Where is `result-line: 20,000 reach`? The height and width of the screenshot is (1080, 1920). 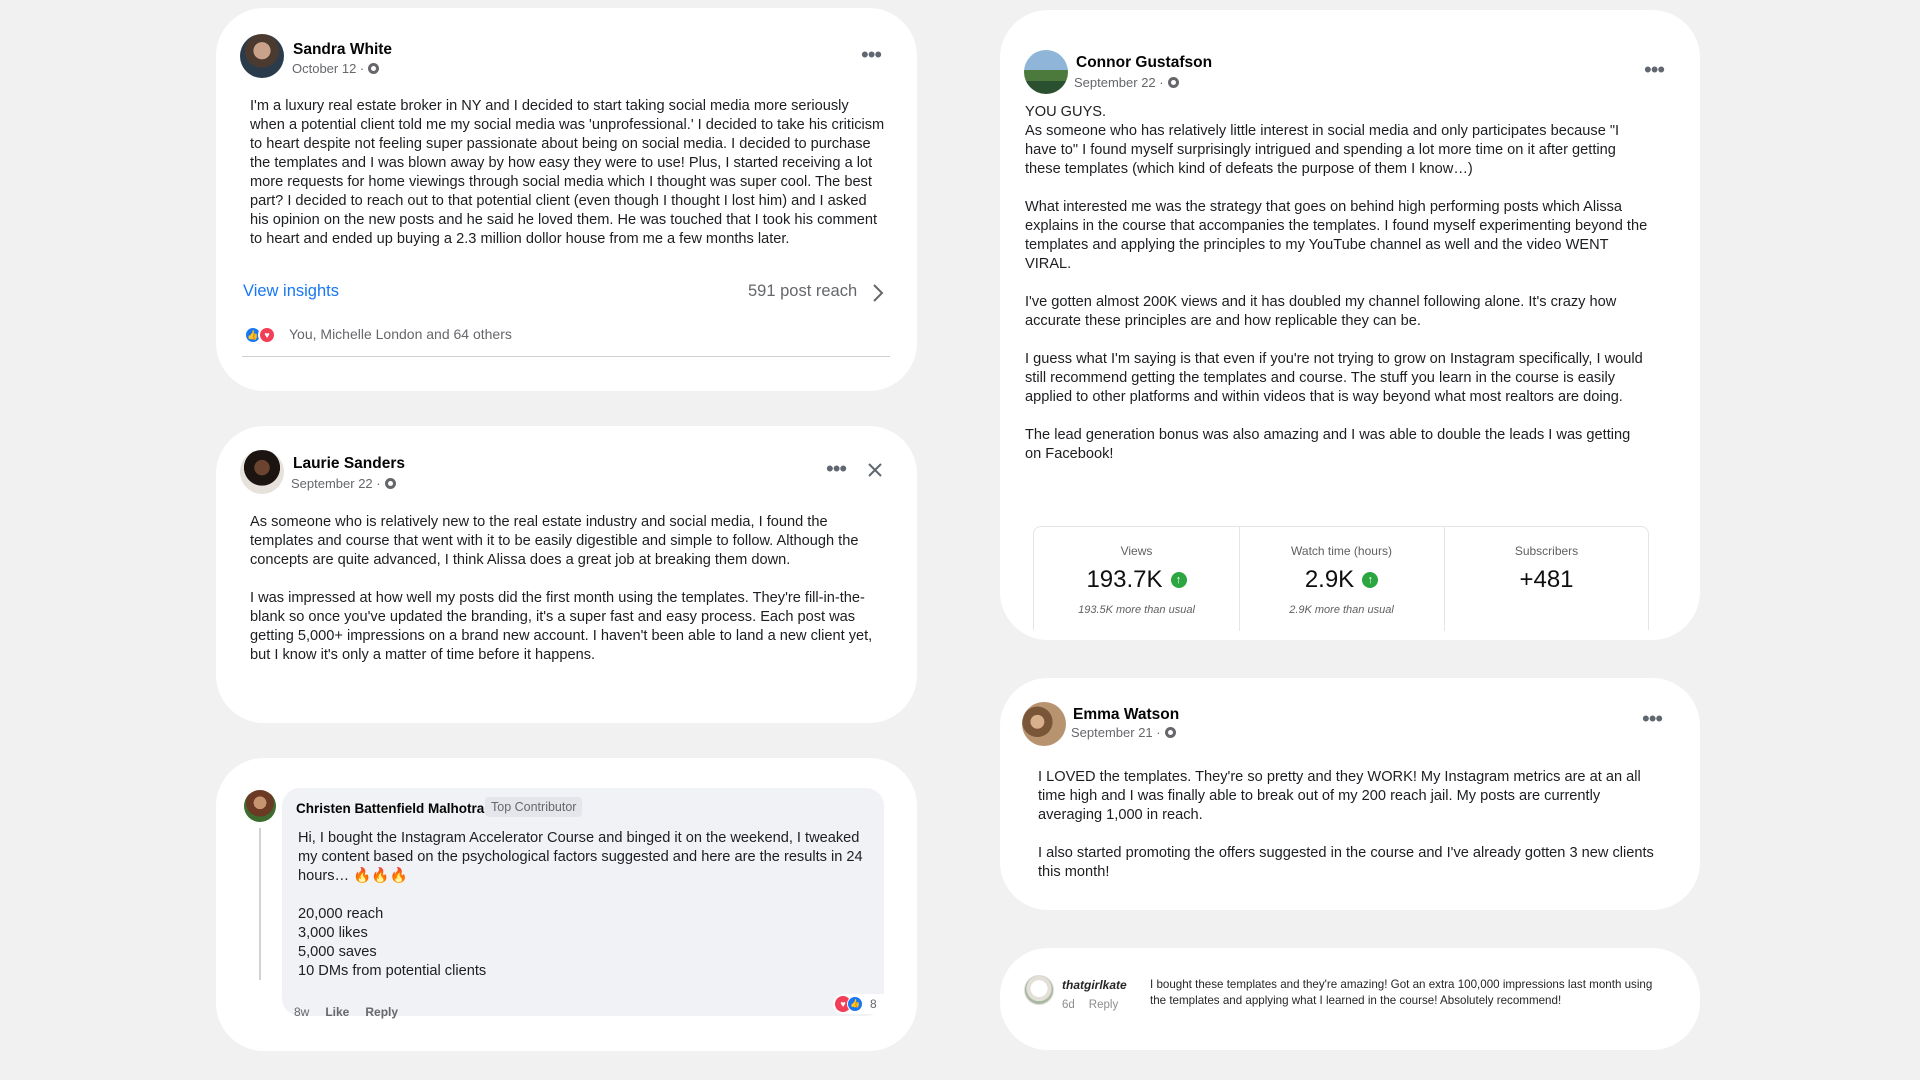
result-line: 20,000 reach is located at coordinates (341, 914).